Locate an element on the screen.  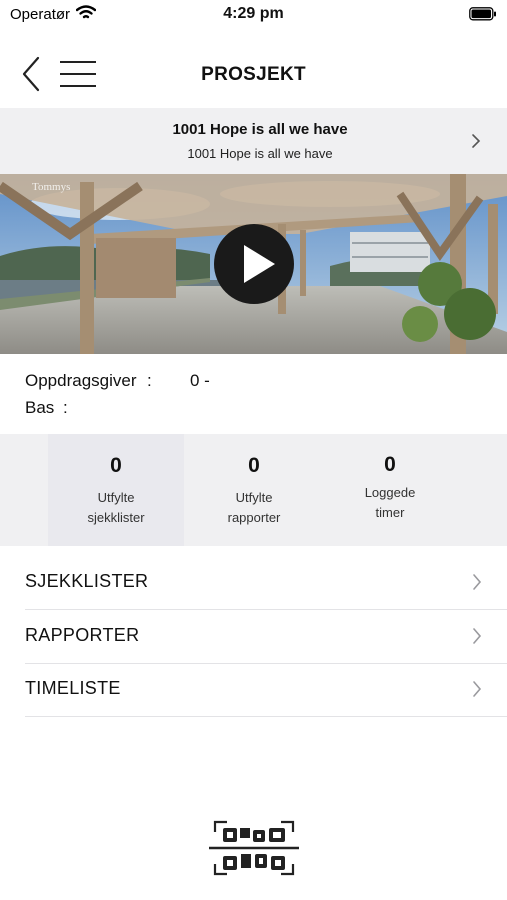
stat-checklists: 0 Utfylte sjekklister is located at coordinates (116, 490).